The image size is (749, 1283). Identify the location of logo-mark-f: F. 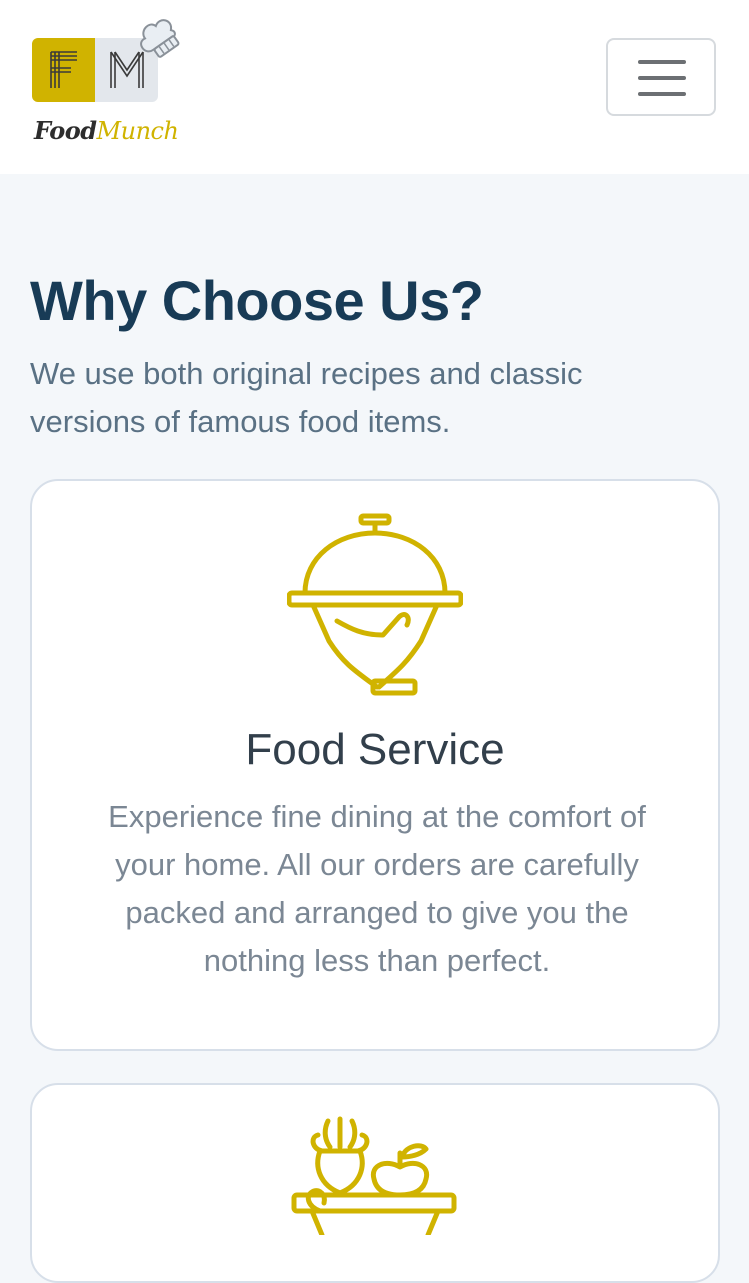
(63, 70).